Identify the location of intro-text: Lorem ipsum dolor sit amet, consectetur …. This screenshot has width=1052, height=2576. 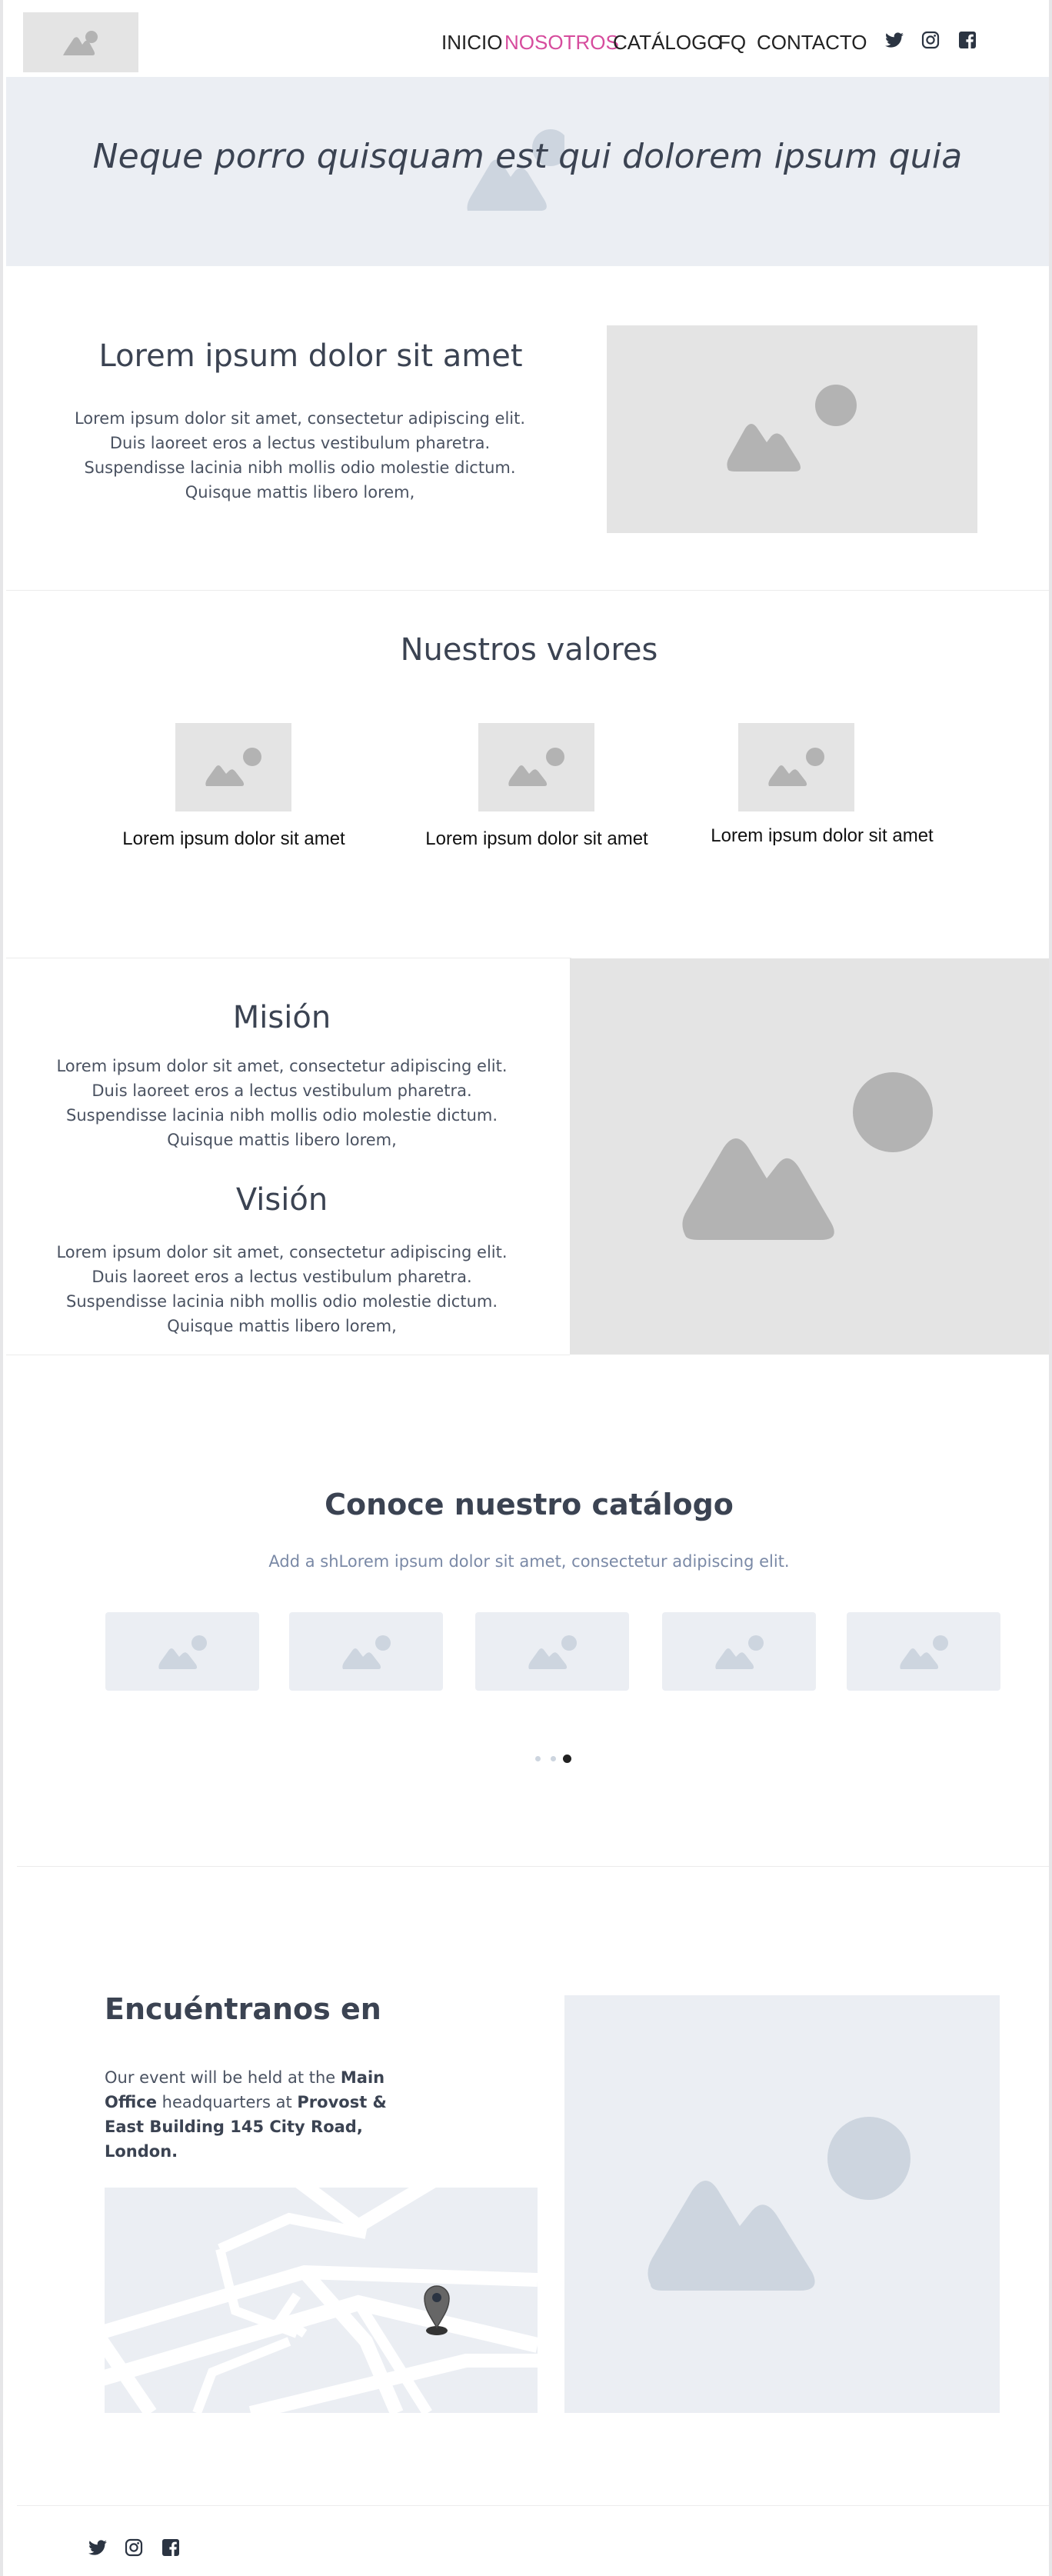
(300, 455).